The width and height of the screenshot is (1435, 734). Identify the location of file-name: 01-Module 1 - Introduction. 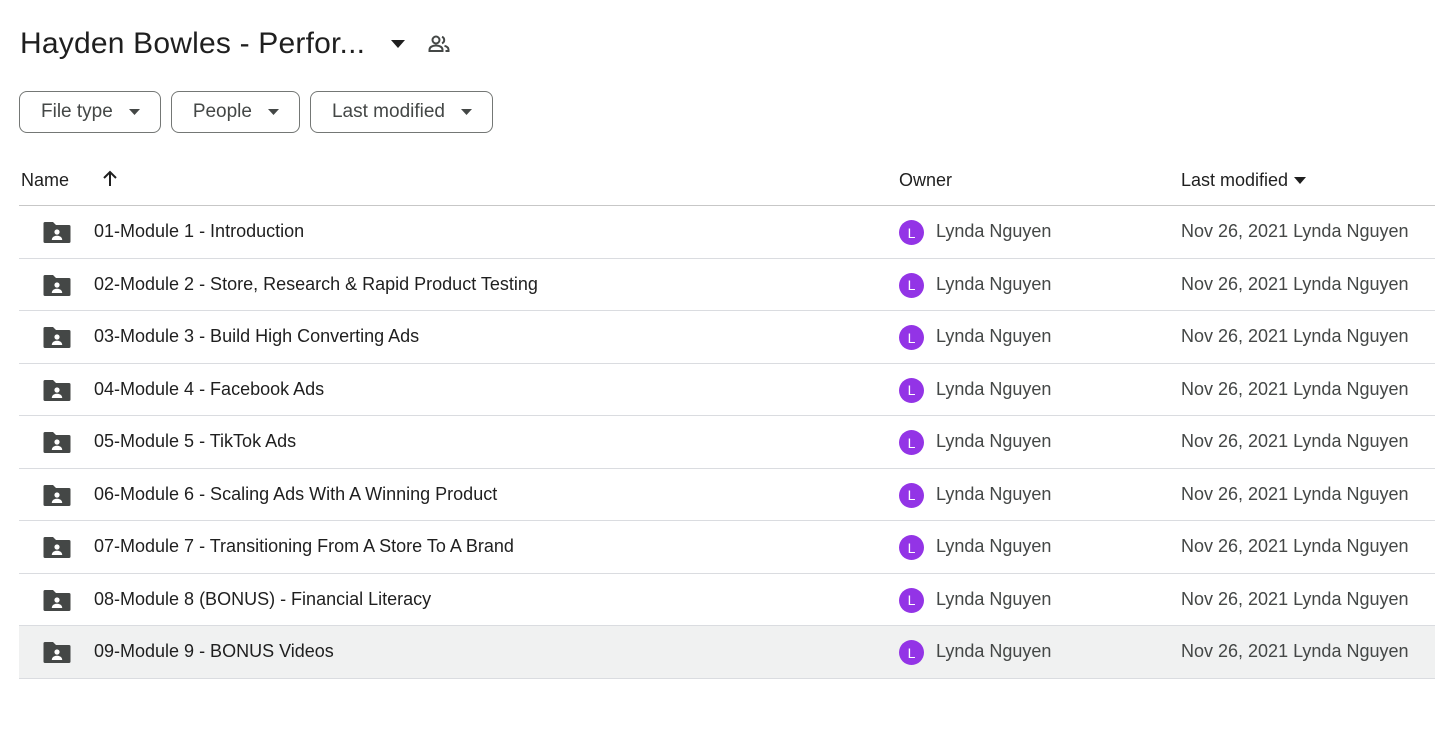
(199, 231).